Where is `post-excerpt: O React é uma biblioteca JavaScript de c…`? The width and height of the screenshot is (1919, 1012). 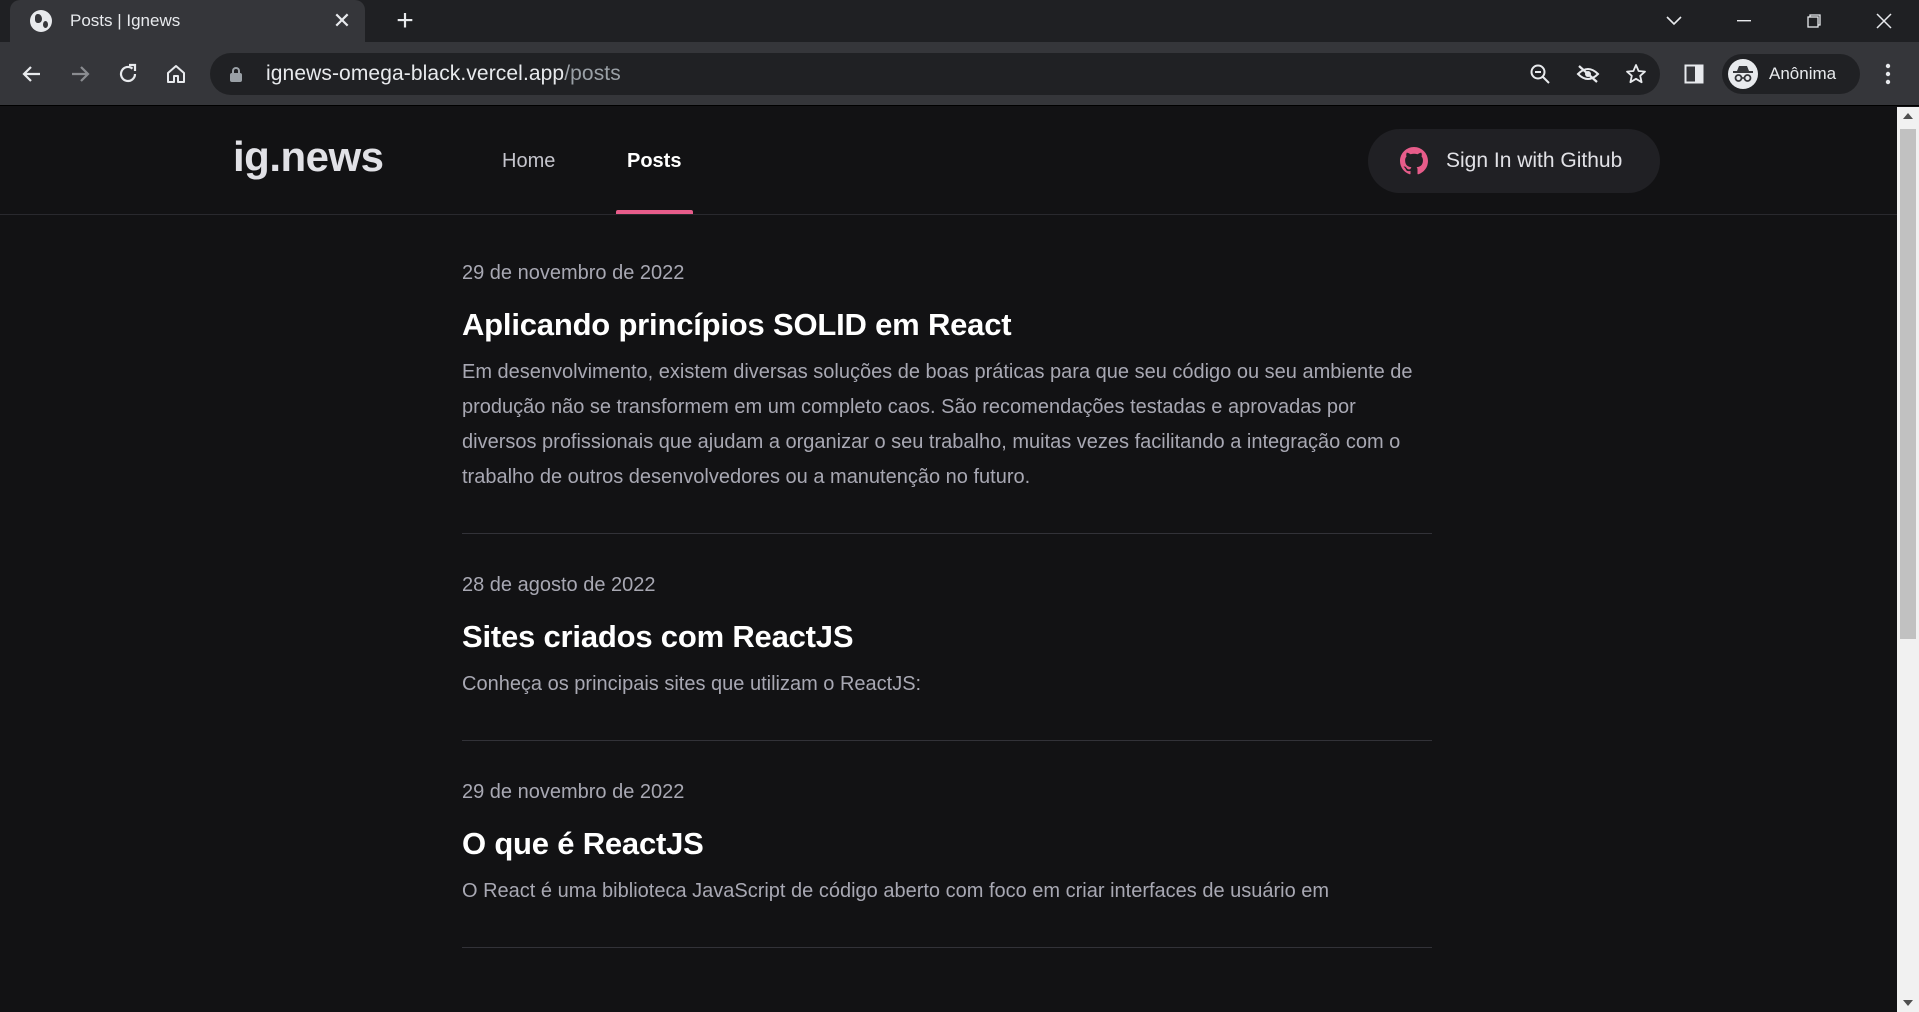
post-excerpt: O React é uma biblioteca JavaScript de c… is located at coordinates (896, 891).